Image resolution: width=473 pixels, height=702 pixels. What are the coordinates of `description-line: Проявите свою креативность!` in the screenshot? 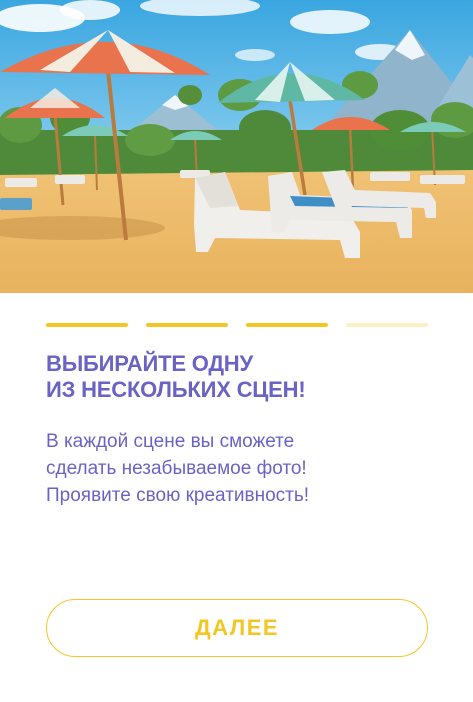 It's located at (178, 495).